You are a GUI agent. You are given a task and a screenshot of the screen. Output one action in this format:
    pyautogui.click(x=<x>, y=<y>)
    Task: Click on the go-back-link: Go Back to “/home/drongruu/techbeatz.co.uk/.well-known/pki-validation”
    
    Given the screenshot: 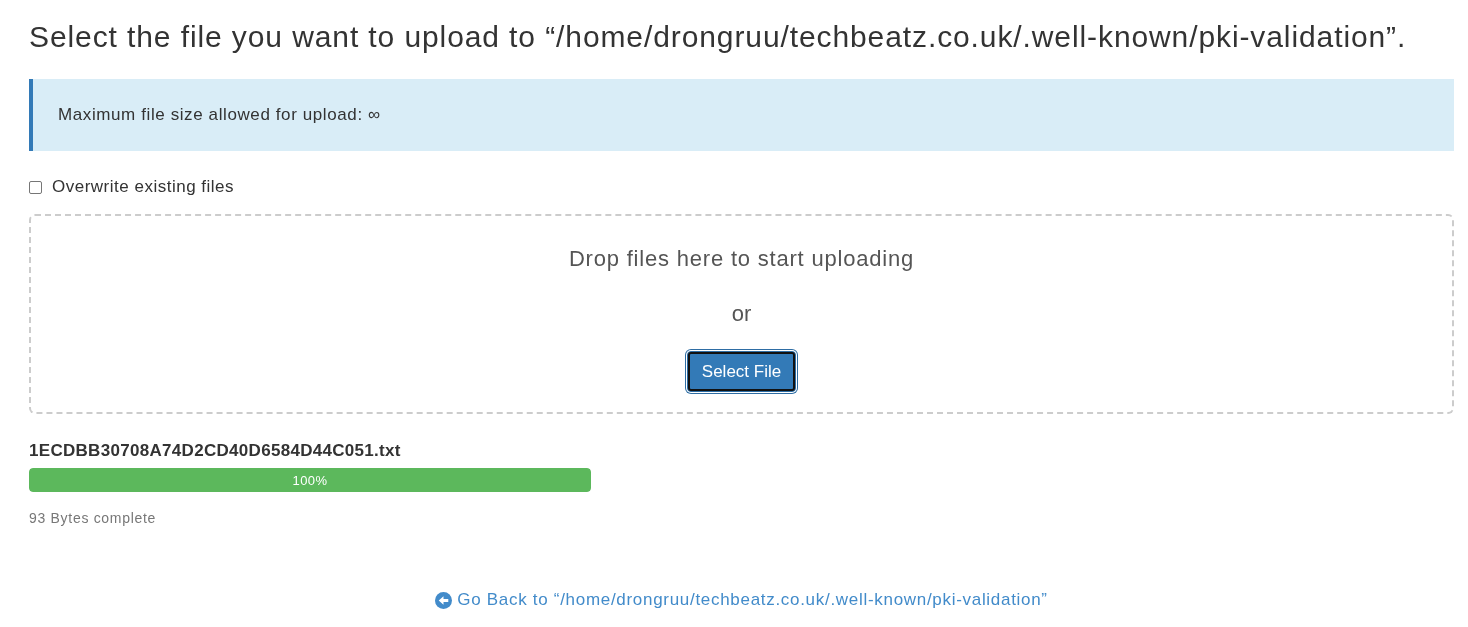 What is the action you would take?
    pyautogui.click(x=741, y=600)
    